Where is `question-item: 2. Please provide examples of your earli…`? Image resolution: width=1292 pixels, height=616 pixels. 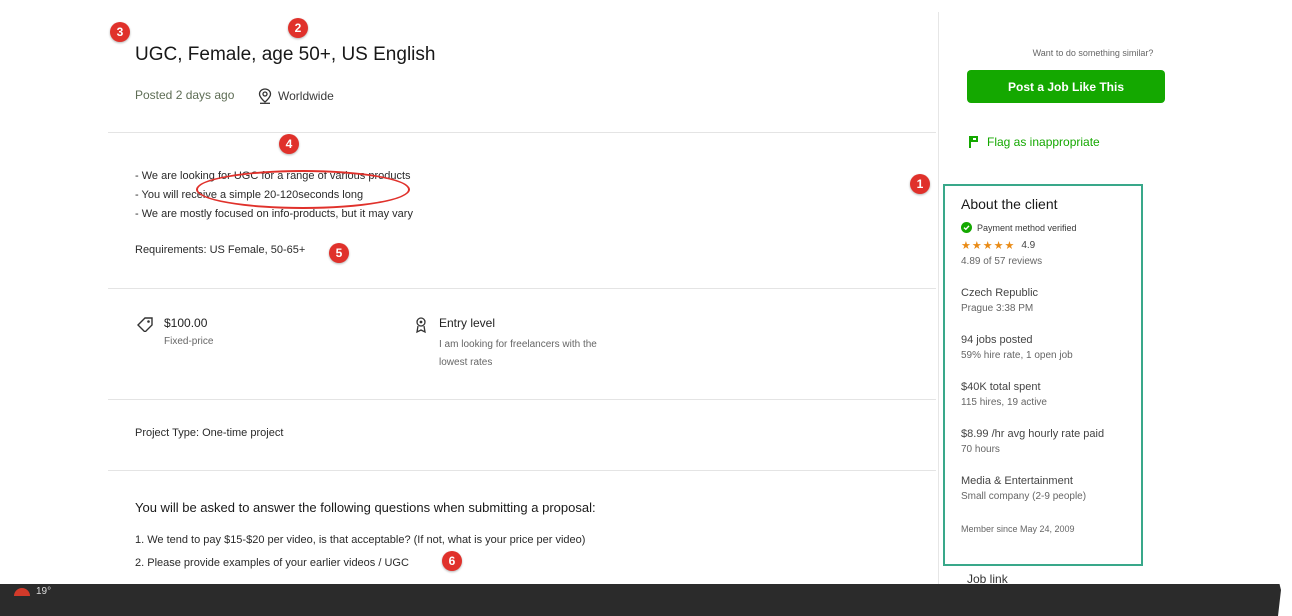
question-item: 2. Please provide examples of your earli… is located at coordinates (272, 563).